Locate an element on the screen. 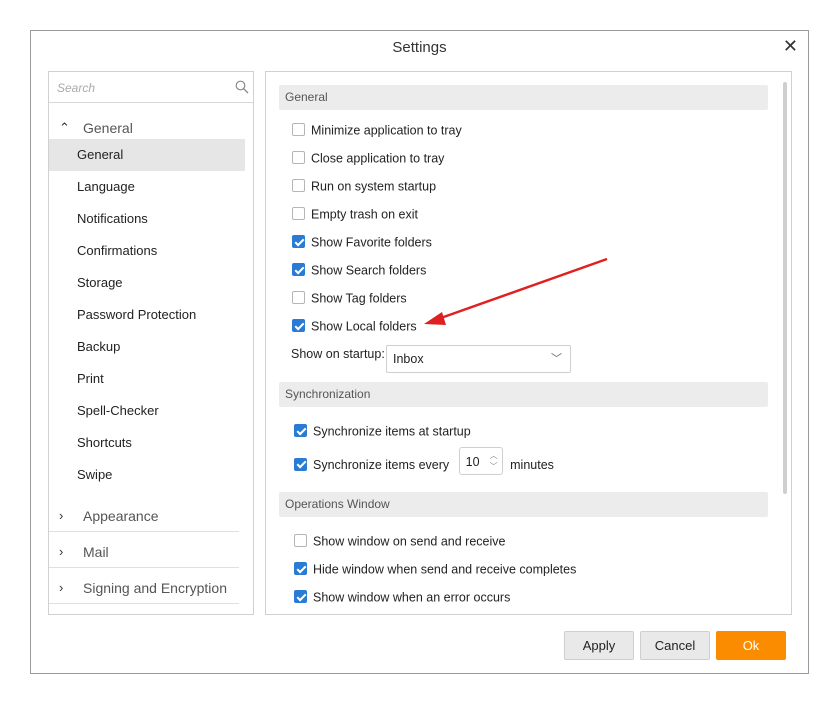  startup-select: Inbox ﹀ is located at coordinates (478, 359).